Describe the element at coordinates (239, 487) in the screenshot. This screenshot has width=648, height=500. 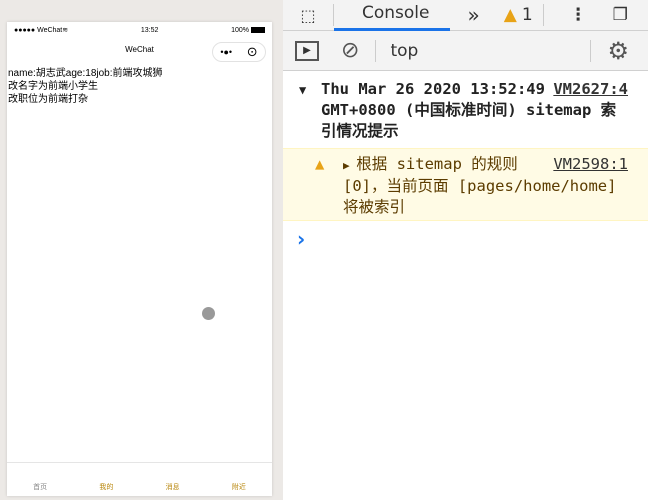
I see `tab-nearby: 附近` at that location.